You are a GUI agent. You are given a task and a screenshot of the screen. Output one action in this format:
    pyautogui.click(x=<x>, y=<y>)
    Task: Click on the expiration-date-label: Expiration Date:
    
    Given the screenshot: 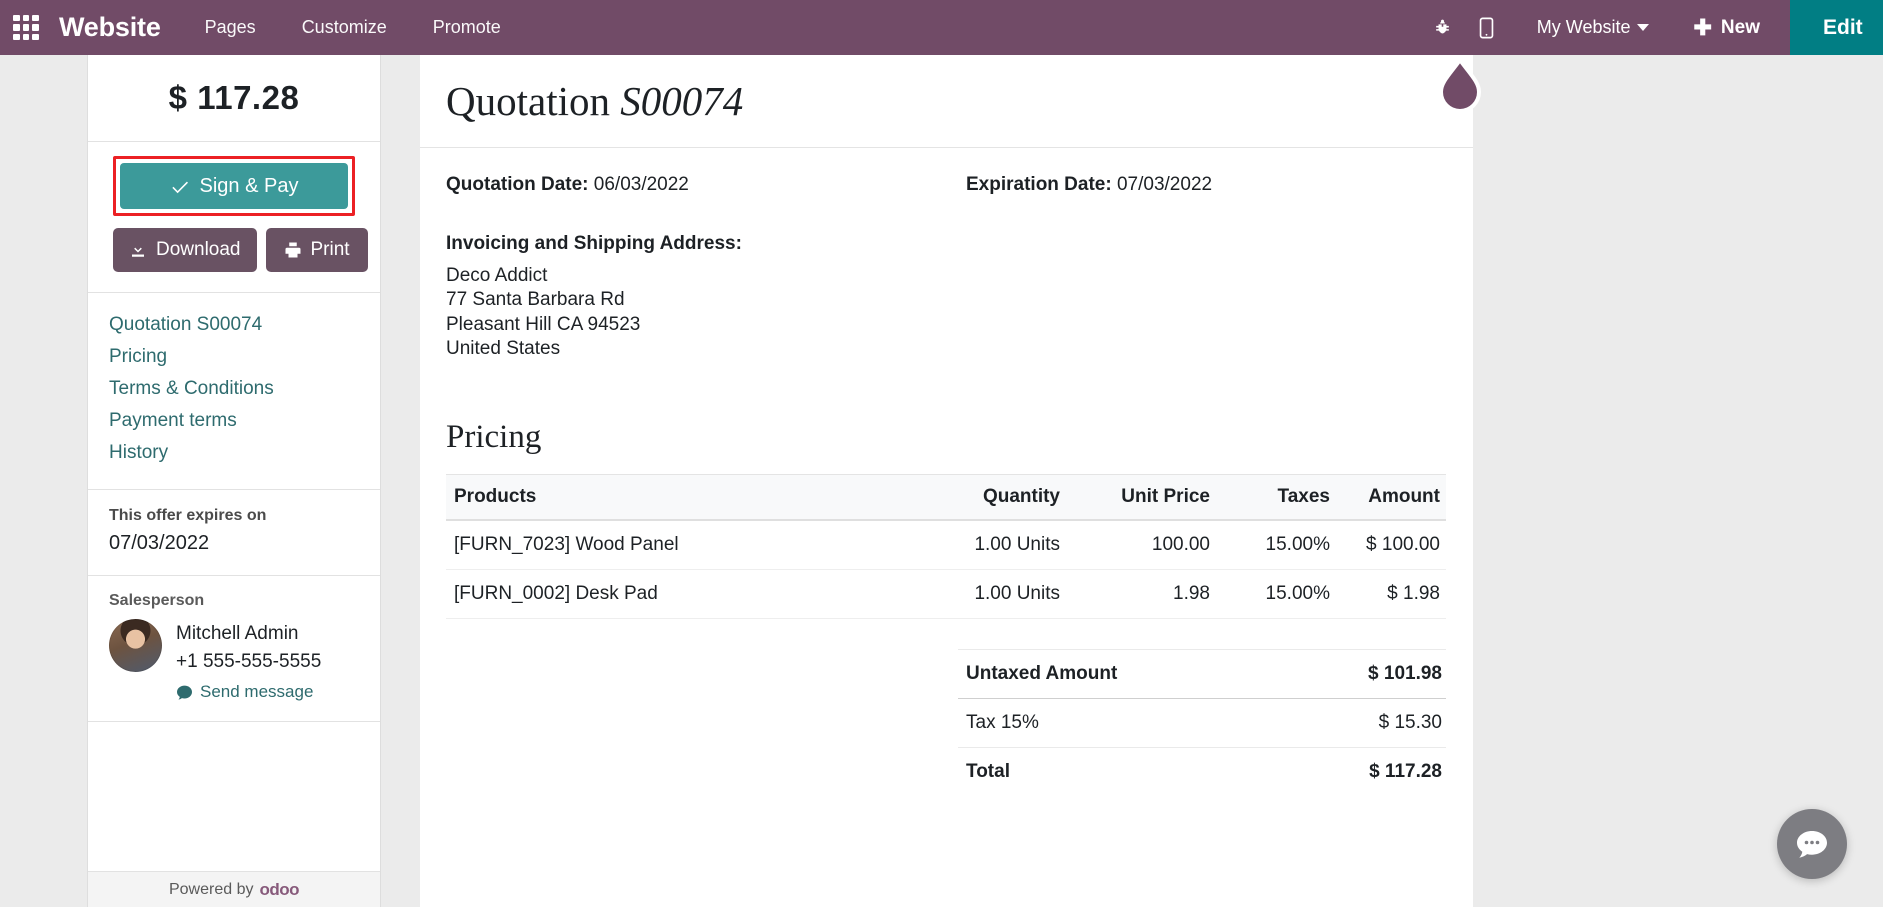 What is the action you would take?
    pyautogui.click(x=1039, y=184)
    